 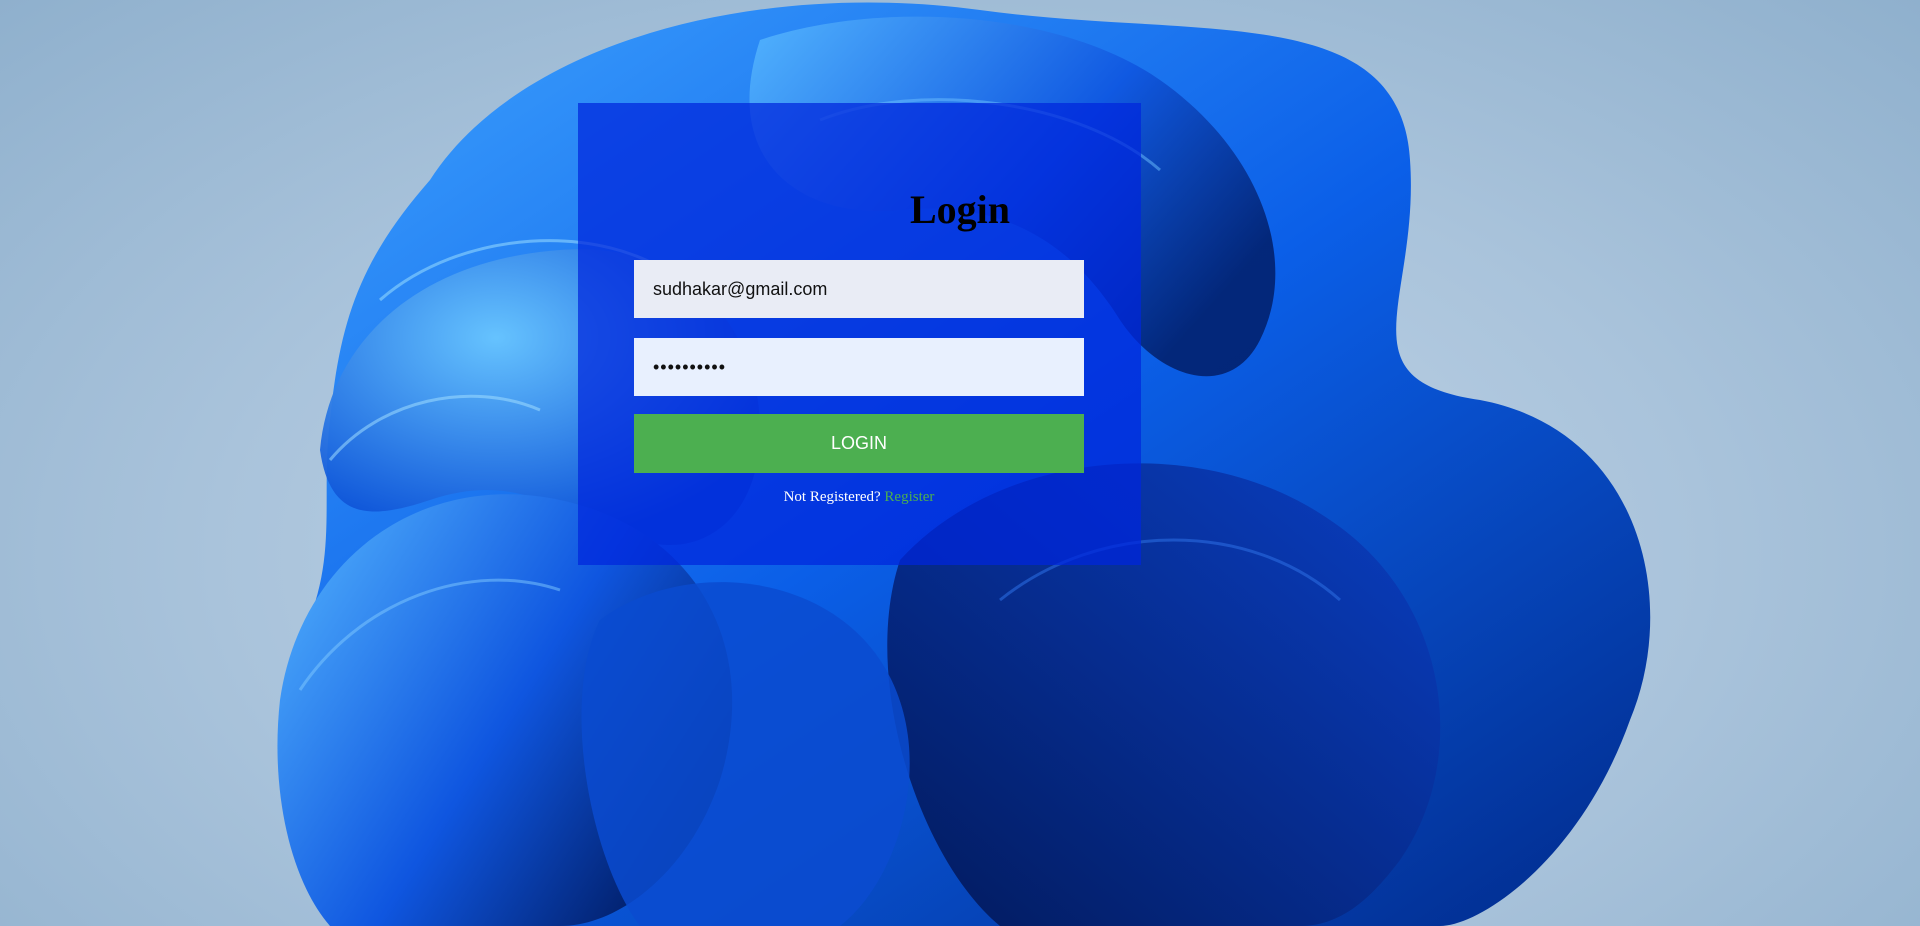 What do you see at coordinates (859, 443) in the screenshot?
I see `login-button: LOGIN` at bounding box center [859, 443].